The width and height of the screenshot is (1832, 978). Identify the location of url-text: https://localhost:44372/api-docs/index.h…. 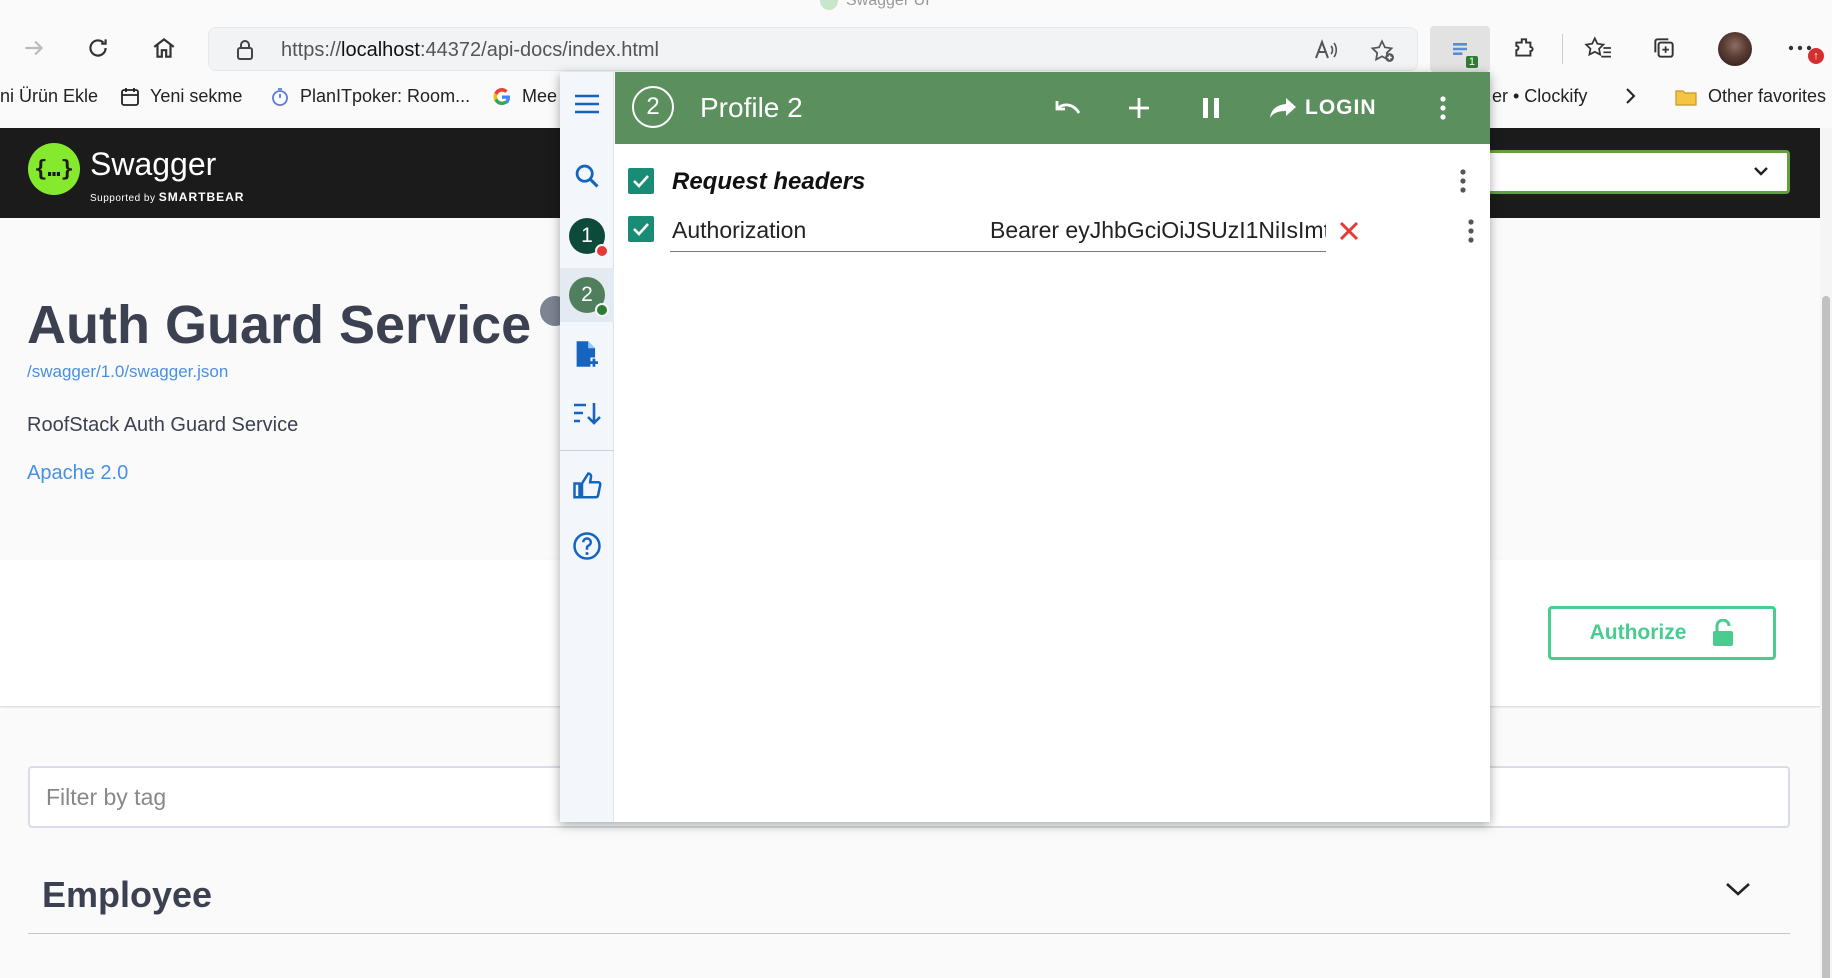
(470, 50).